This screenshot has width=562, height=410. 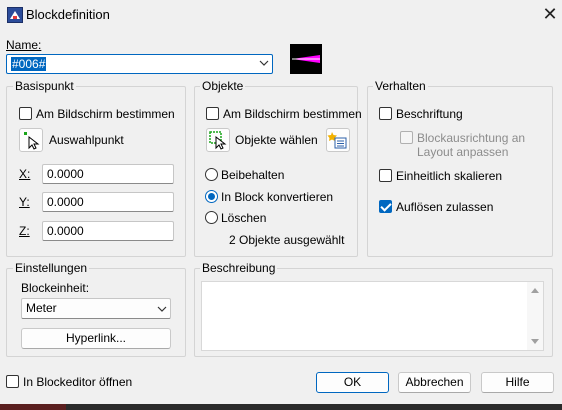 I want to click on settings-title: Einstellungen, so click(x=51, y=268).